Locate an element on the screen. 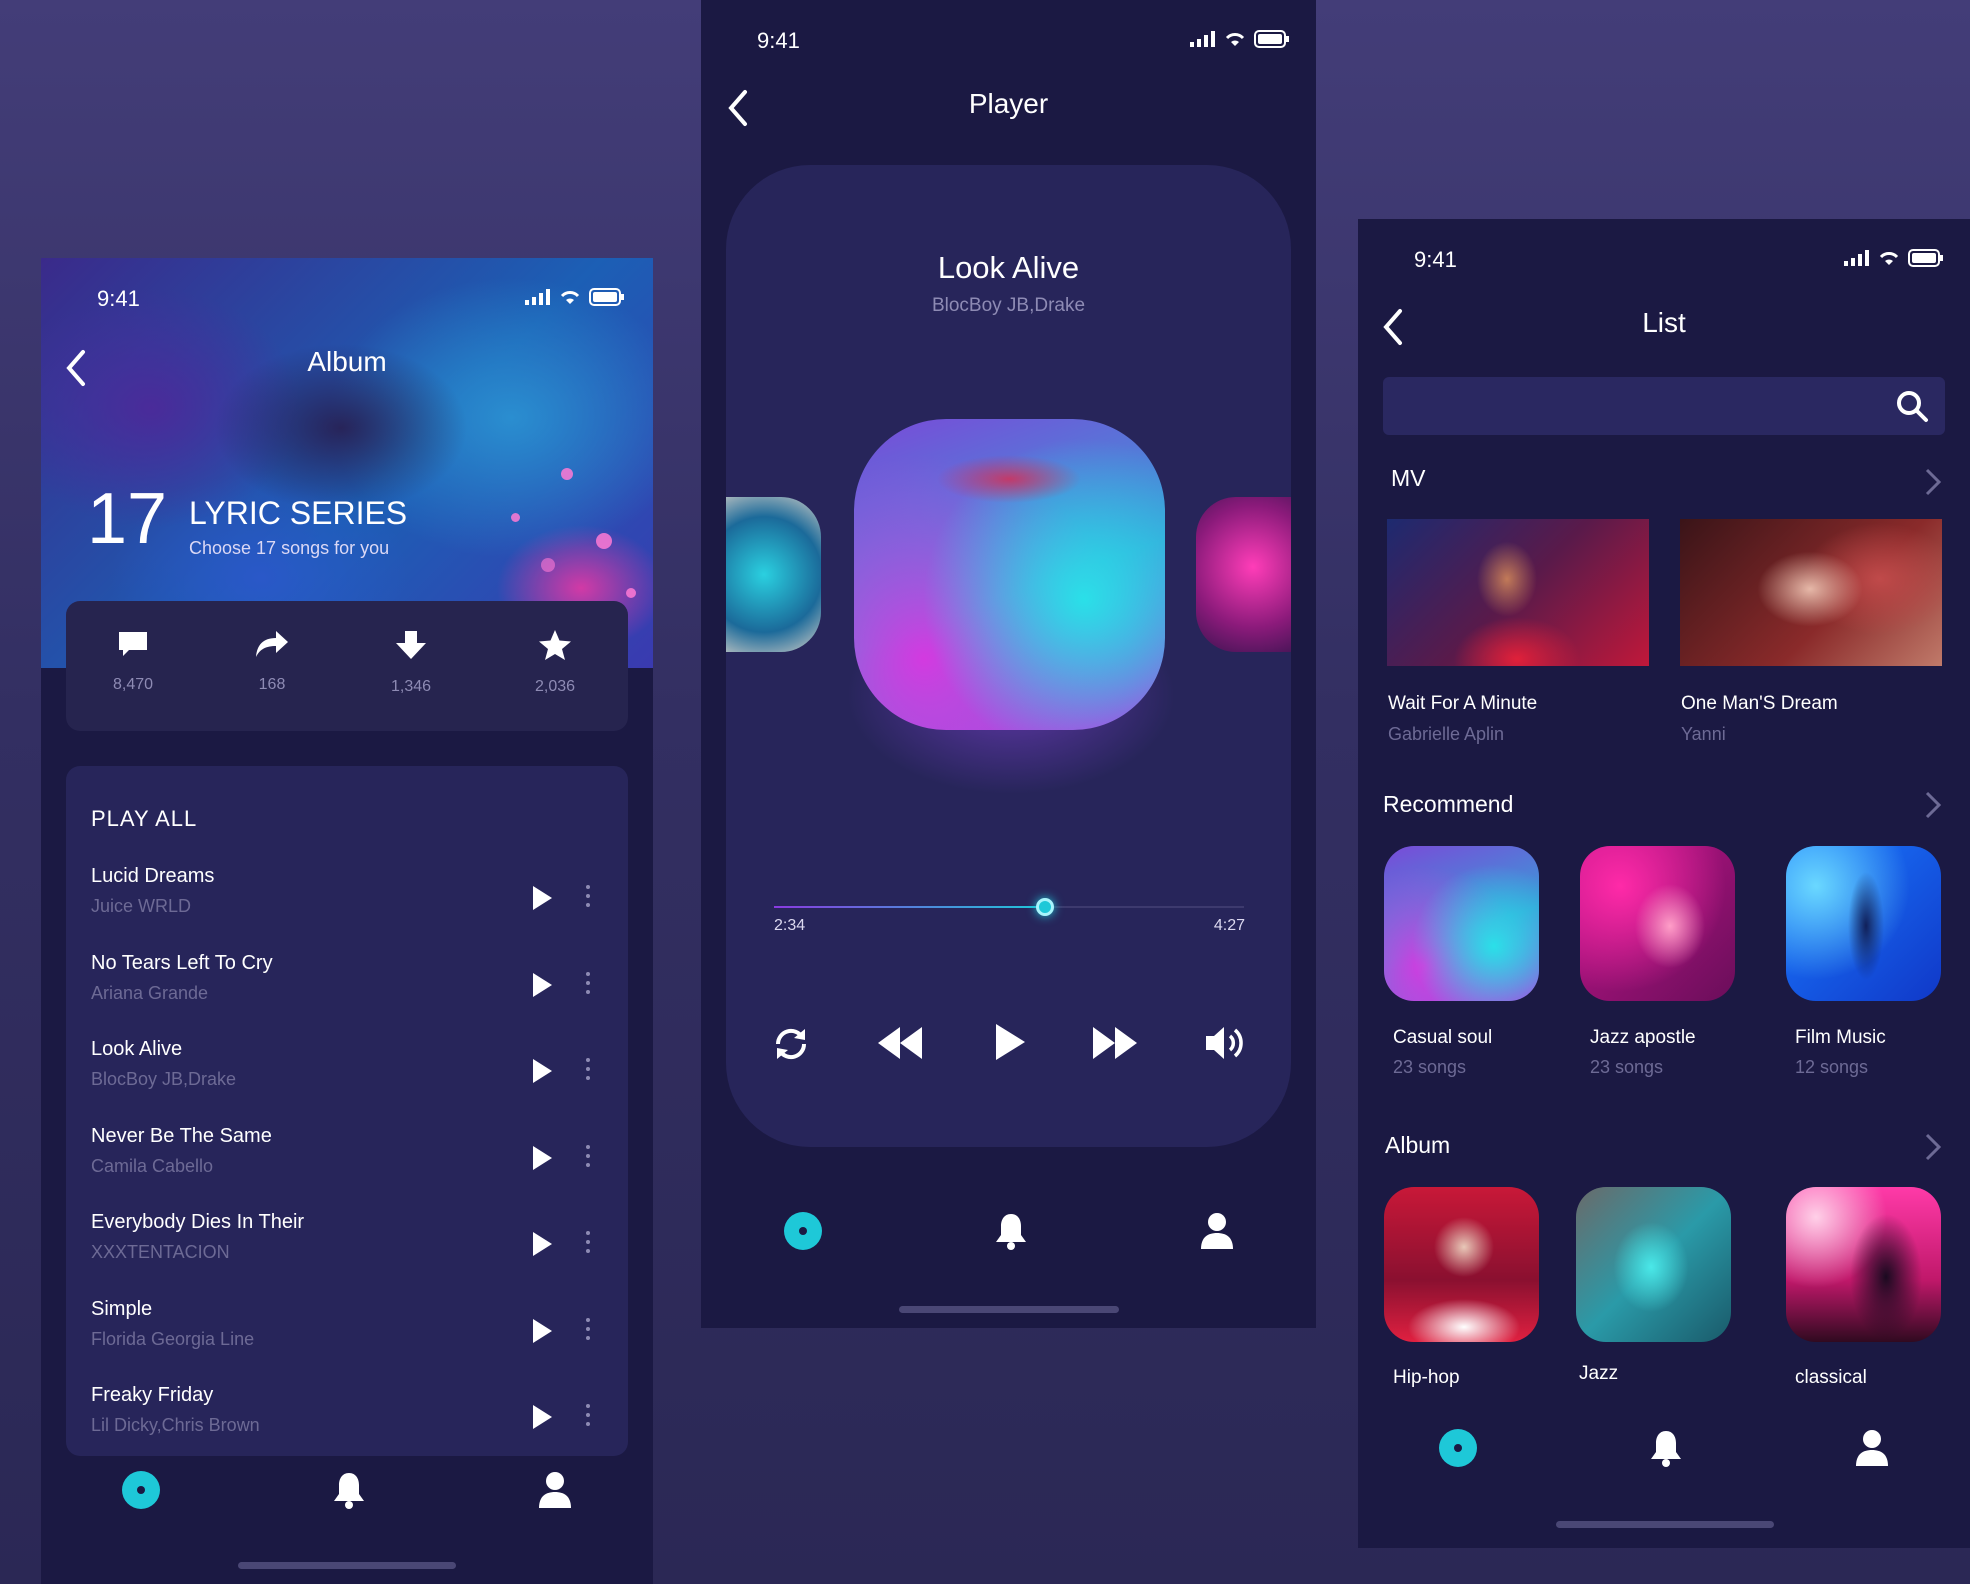 This screenshot has width=1970, height=1584. mv-artist: Gabrielle Aplin is located at coordinates (1446, 734).